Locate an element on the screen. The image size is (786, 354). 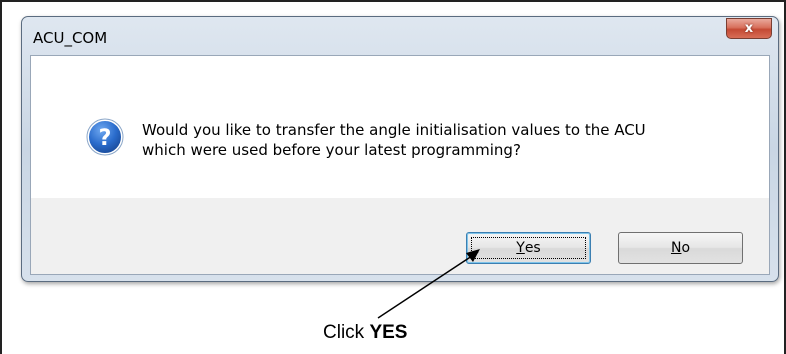
question-icon: ? is located at coordinates (105, 137).